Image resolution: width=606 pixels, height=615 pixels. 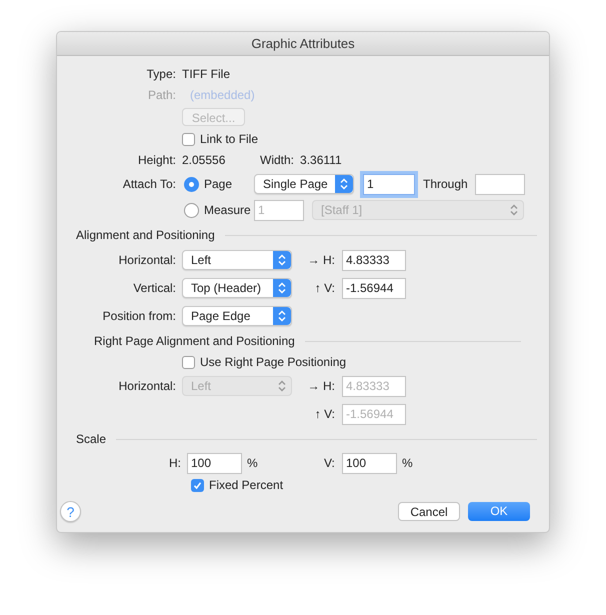 I want to click on field-label: Position from:, so click(x=139, y=316).